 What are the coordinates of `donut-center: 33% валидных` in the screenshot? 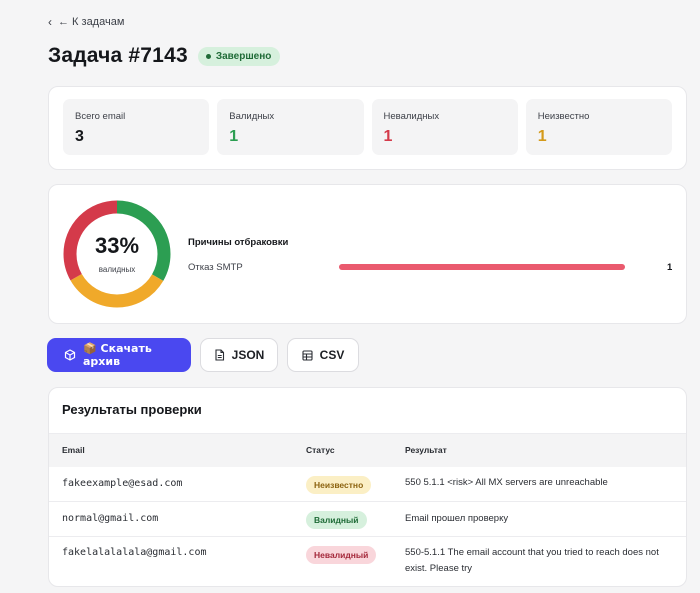 It's located at (117, 254).